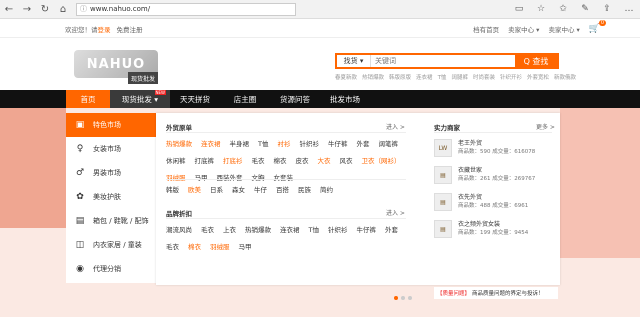 This screenshot has width=640, height=317. What do you see at coordinates (176, 160) in the screenshot?
I see `tag-link: 休闲裤` at bounding box center [176, 160].